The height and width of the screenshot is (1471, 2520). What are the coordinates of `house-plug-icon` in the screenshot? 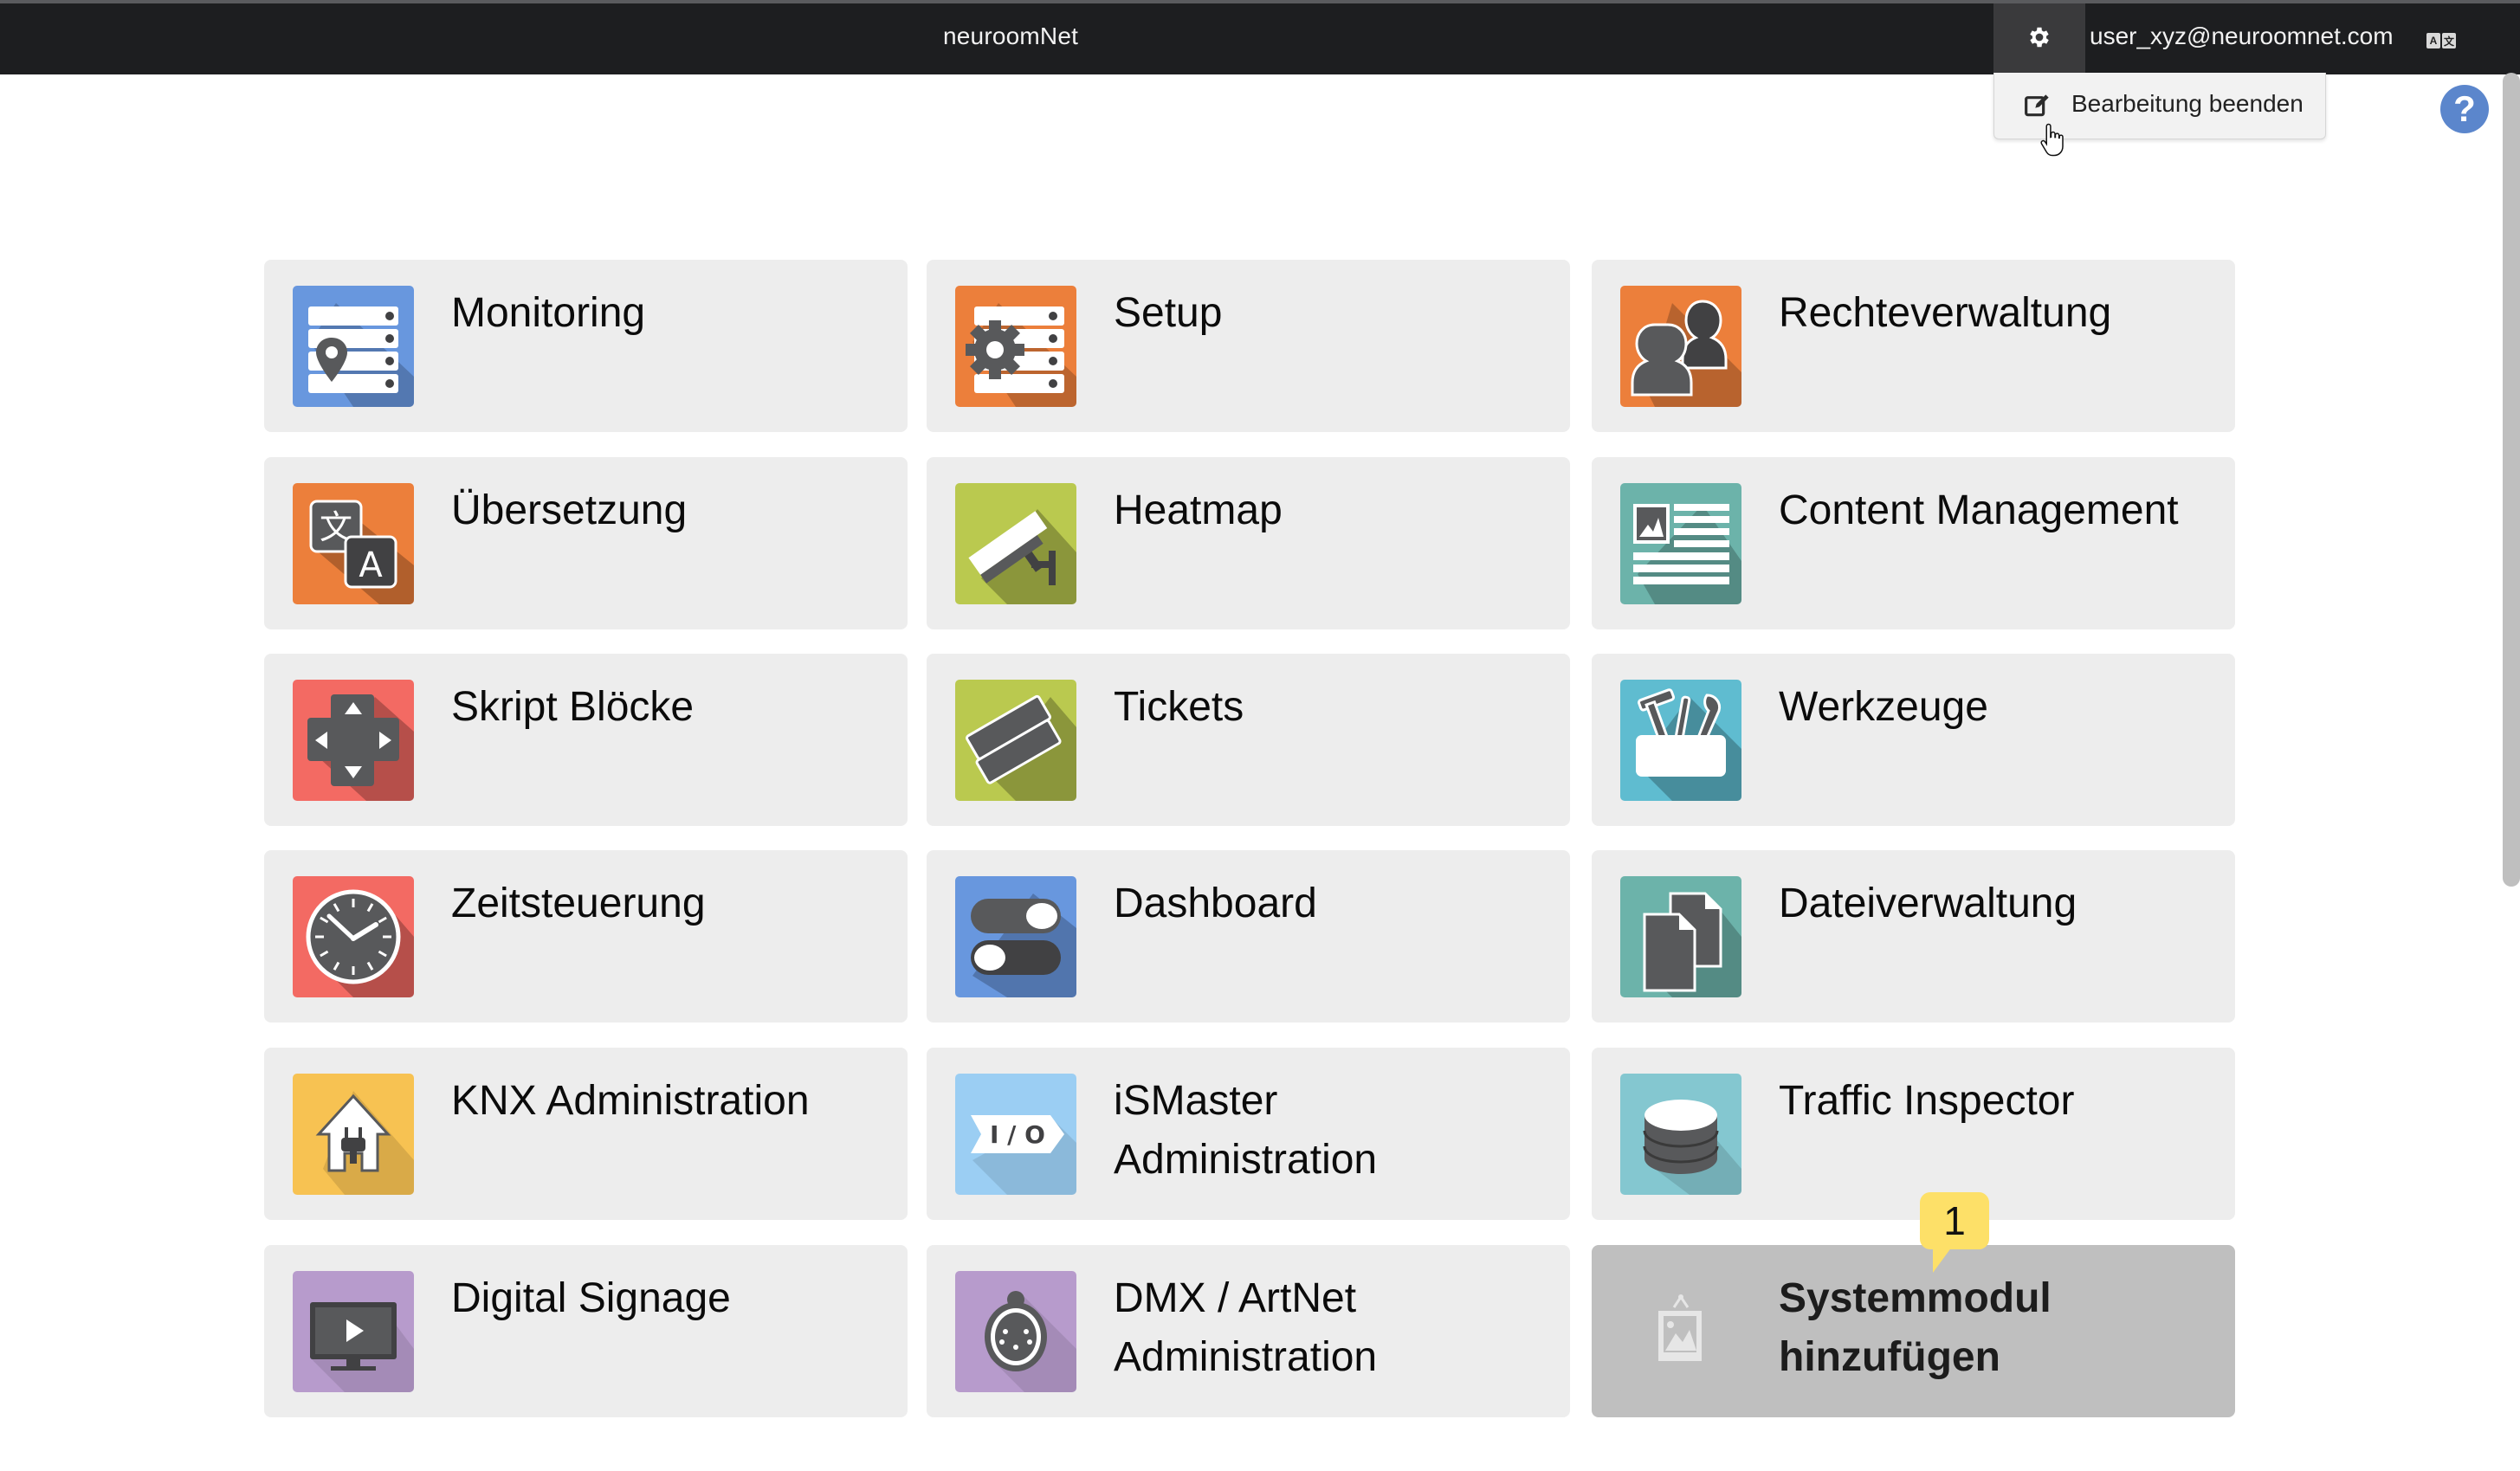 It's located at (353, 1135).